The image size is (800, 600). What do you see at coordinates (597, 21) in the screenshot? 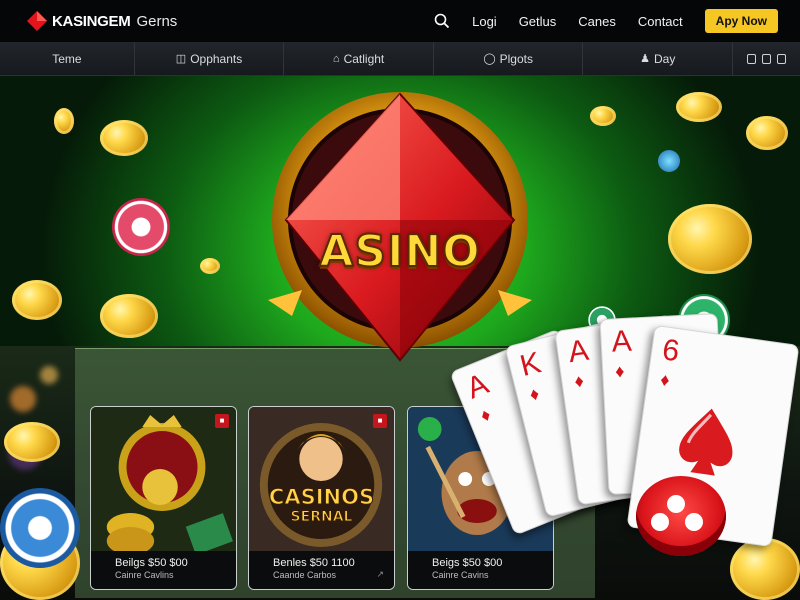
I see `nav-link-casino: Canes` at bounding box center [597, 21].